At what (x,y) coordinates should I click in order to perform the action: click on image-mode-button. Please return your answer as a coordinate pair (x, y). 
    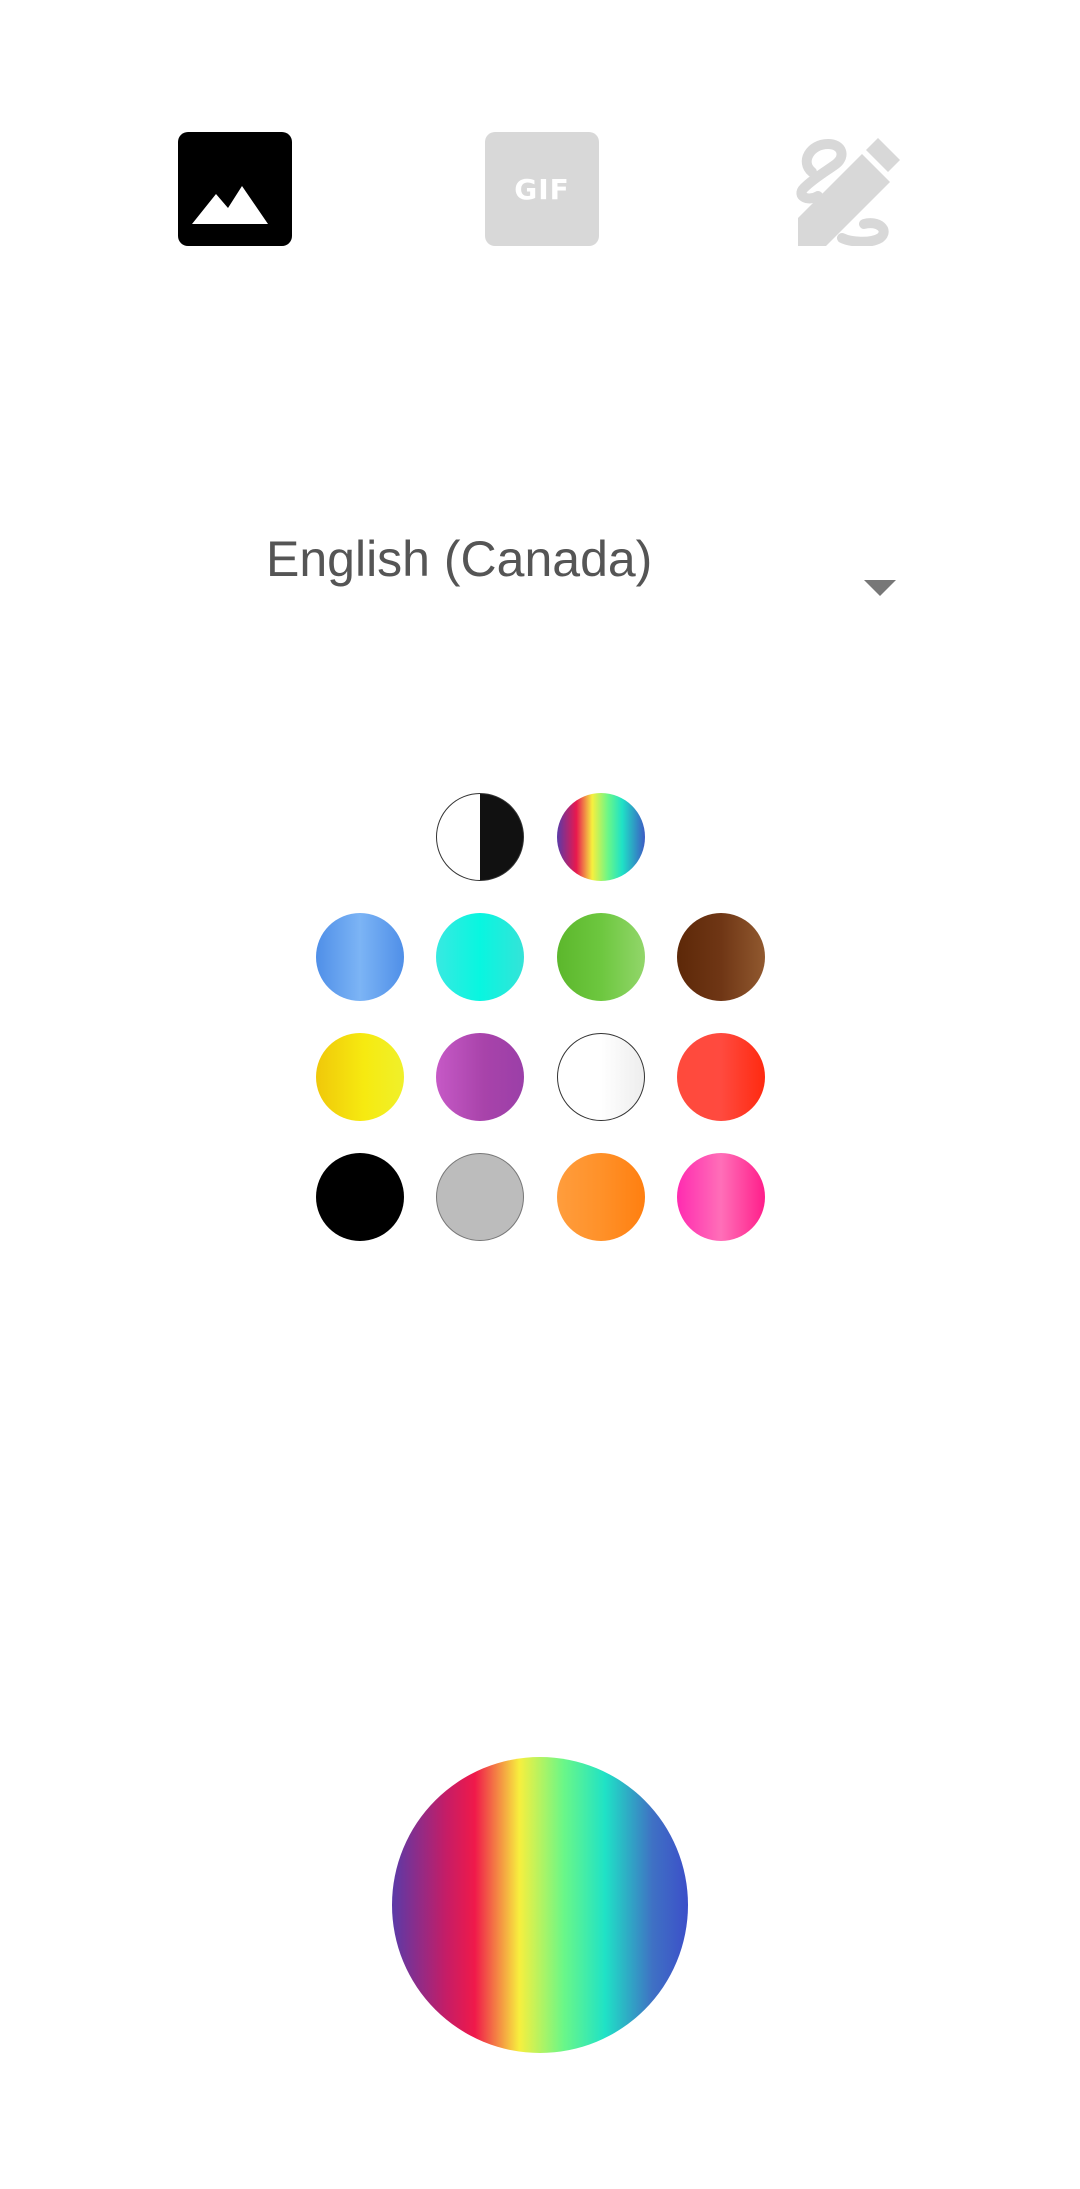
    Looking at the image, I should click on (235, 189).